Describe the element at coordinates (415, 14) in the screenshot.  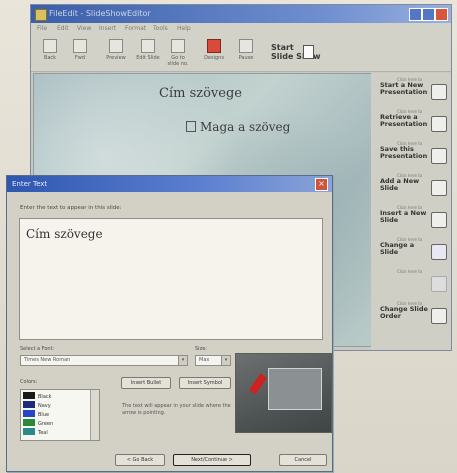
I see `minimize-button` at that location.